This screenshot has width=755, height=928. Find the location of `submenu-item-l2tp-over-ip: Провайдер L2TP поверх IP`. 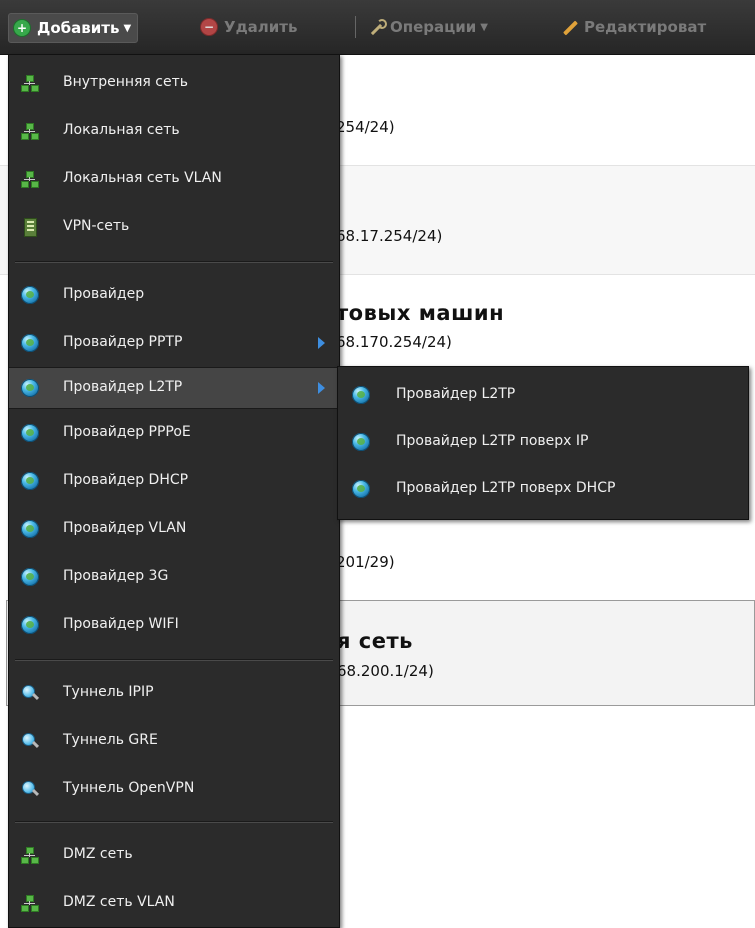

submenu-item-l2tp-over-ip: Провайдер L2TP поверх IP is located at coordinates (543, 442).